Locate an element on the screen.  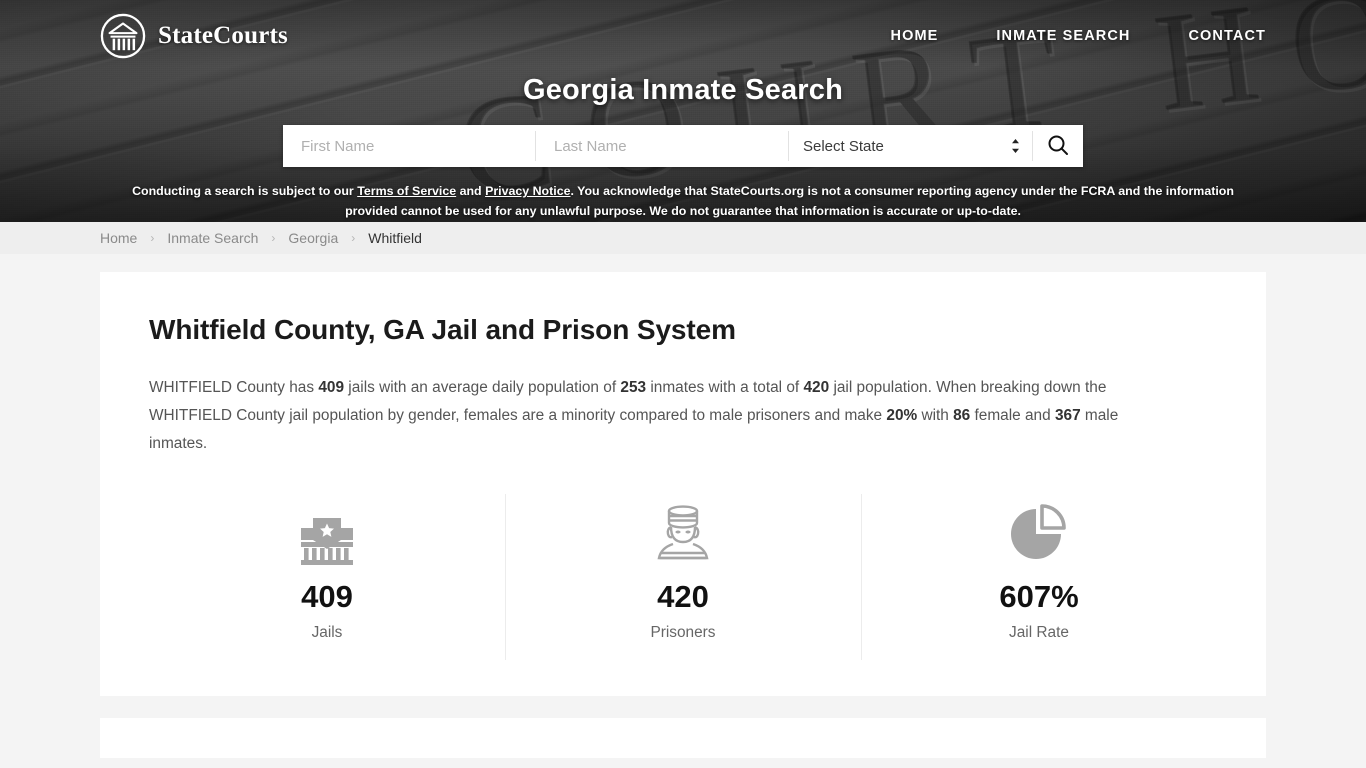
summary-text: WHITFIELD County has is located at coordinates (234, 387).